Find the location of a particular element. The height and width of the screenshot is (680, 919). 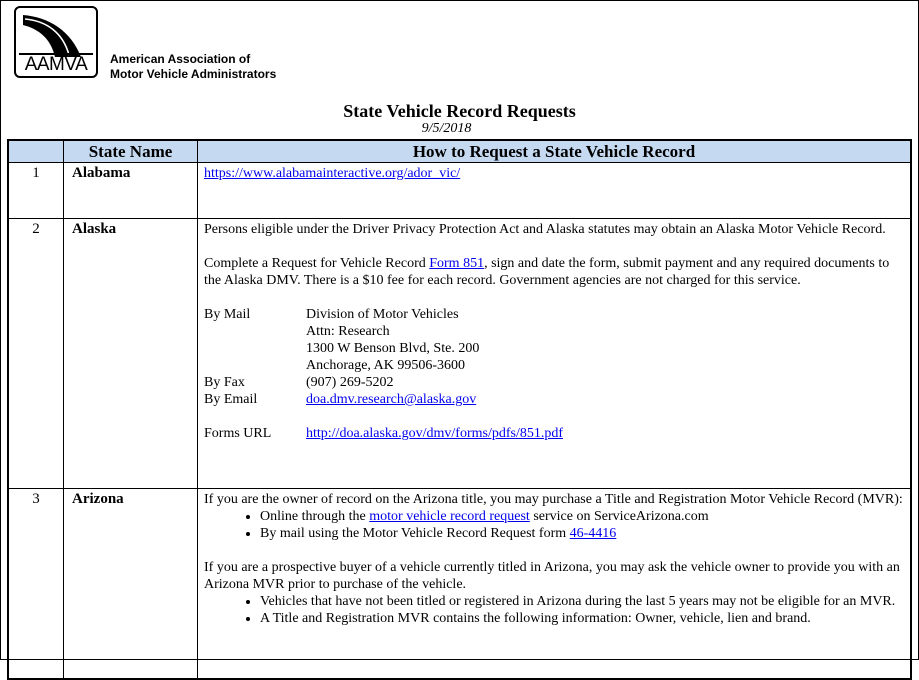

form-851-link: Form 851 is located at coordinates (456, 263).